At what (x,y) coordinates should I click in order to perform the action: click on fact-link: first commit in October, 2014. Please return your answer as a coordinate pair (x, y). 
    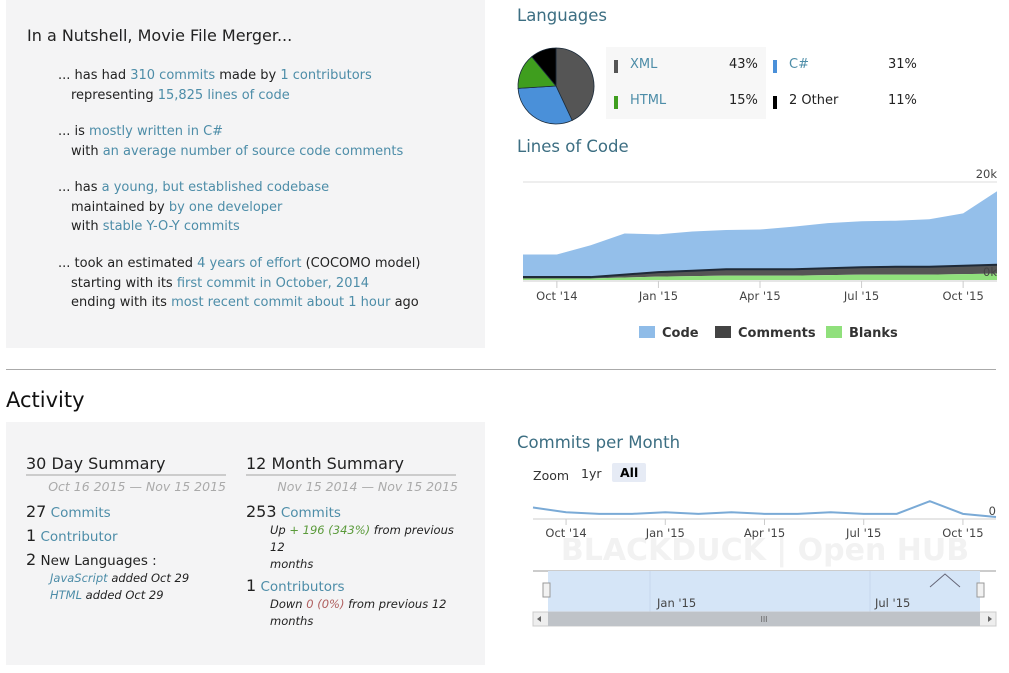
    Looking at the image, I should click on (273, 283).